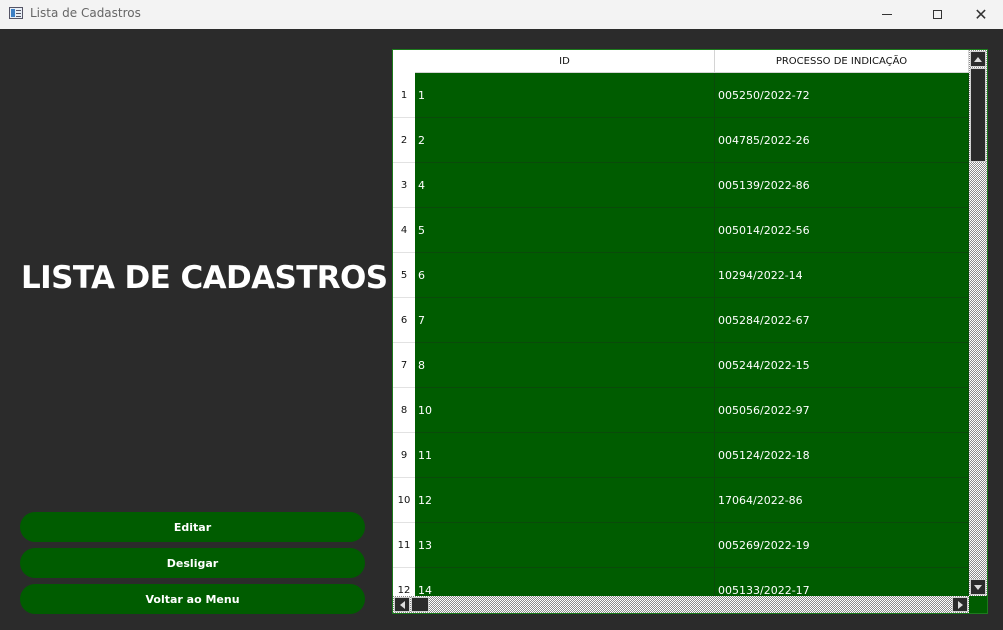 This screenshot has width=1003, height=630. Describe the element at coordinates (978, 115) in the screenshot. I see `vertical-scroll-thumb` at that location.